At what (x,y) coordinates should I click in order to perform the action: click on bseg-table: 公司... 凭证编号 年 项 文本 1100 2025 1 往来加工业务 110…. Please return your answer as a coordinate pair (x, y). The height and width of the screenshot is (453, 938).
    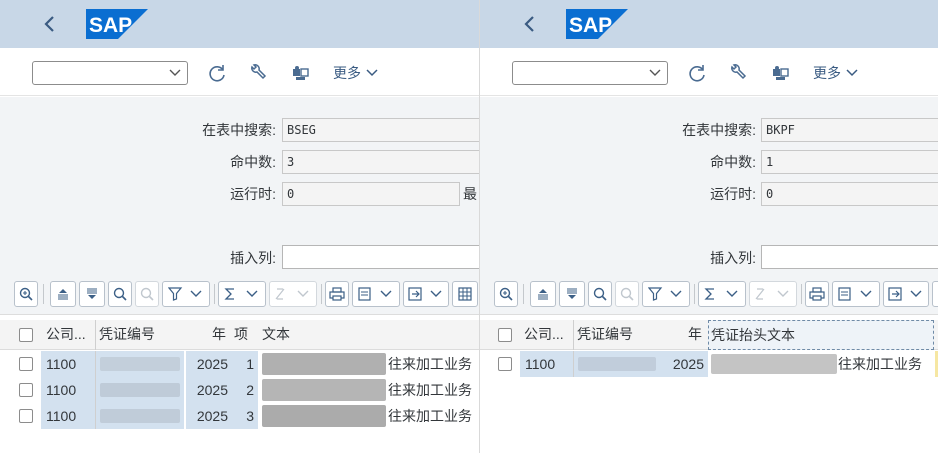
    Looking at the image, I should click on (239, 386).